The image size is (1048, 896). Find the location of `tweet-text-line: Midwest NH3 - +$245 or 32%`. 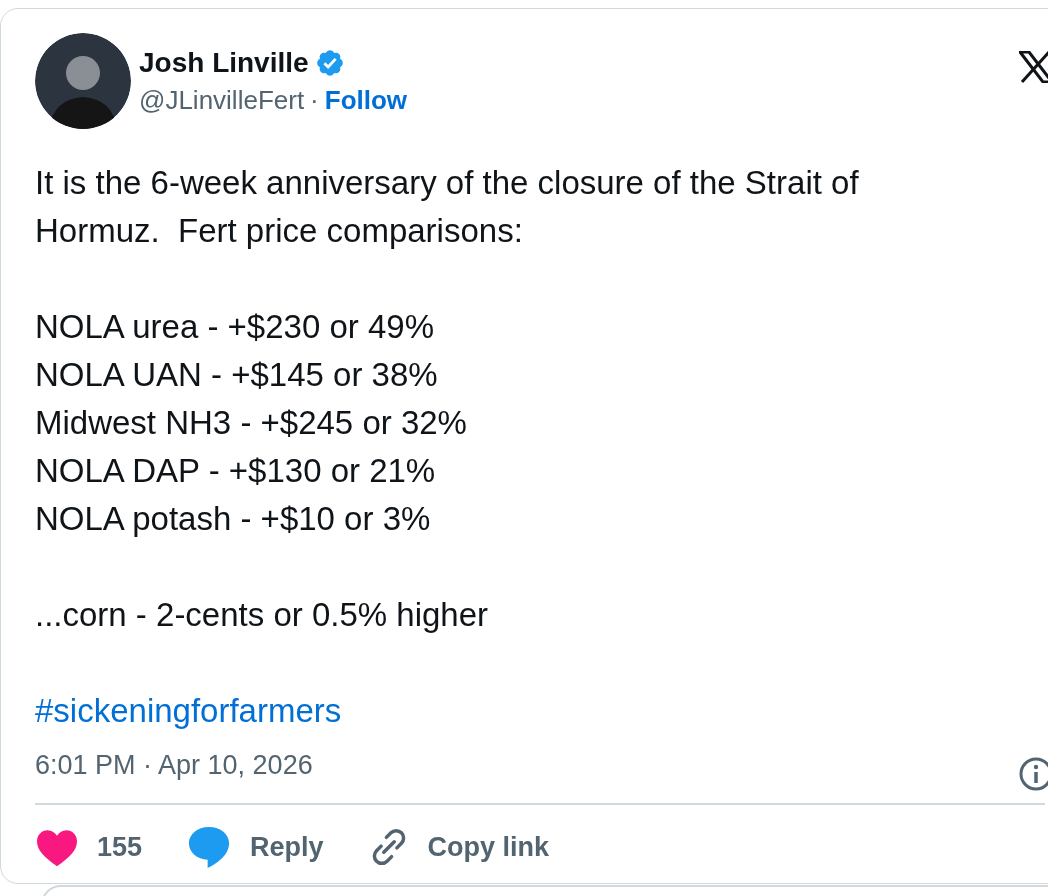

tweet-text-line: Midwest NH3 - +$245 or 32% is located at coordinates (251, 423).